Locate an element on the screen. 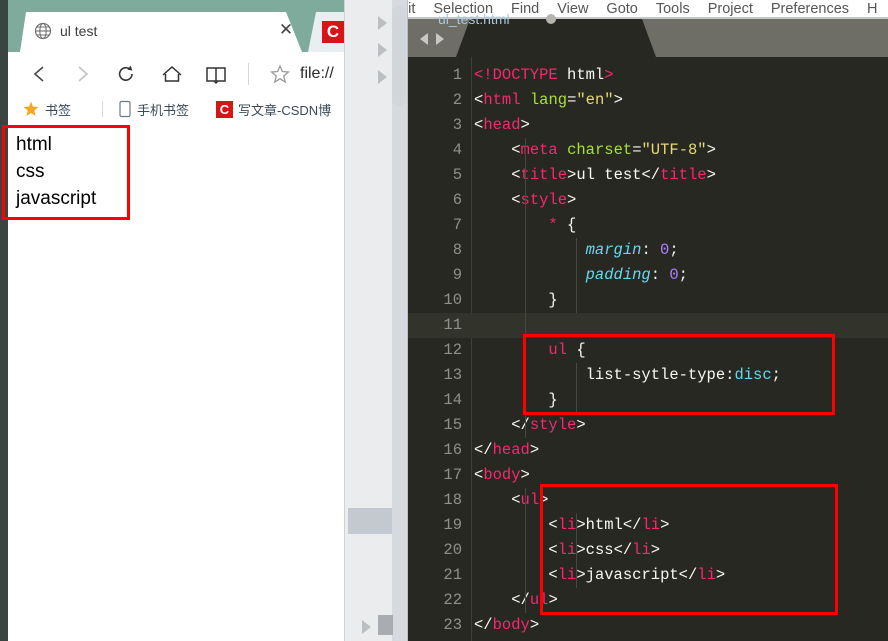 Image resolution: width=888 pixels, height=641 pixels. browser-tab-strip: ul test ✕ C is located at coordinates (176, 26).